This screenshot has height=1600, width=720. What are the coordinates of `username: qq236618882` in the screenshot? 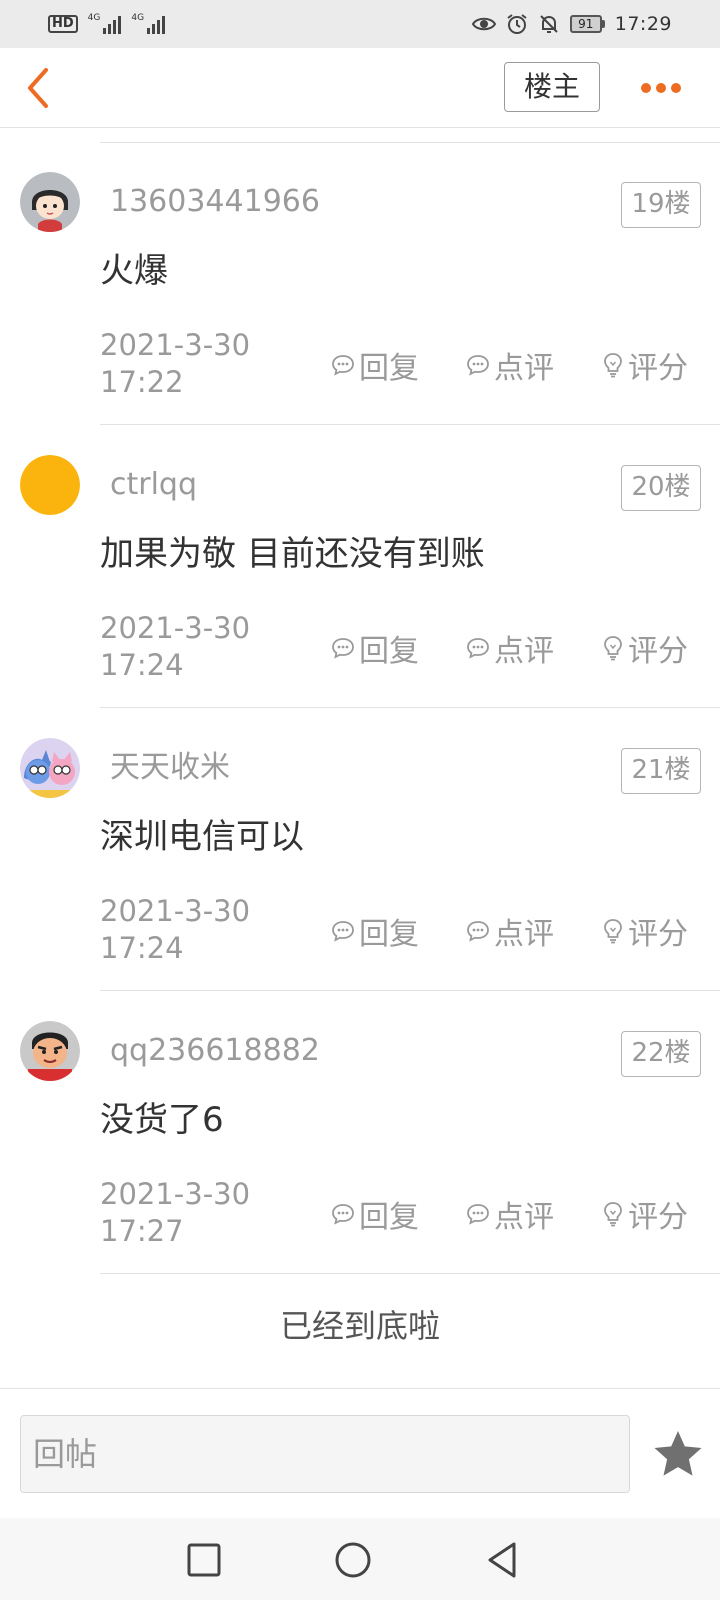 It's located at (215, 1051).